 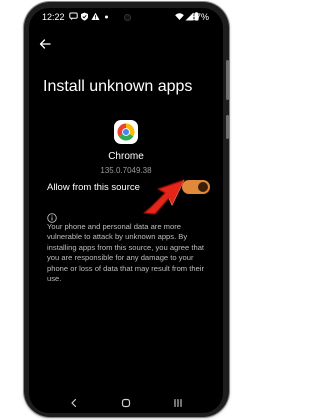 I want to click on chat-bubble-icon, so click(x=73, y=16).